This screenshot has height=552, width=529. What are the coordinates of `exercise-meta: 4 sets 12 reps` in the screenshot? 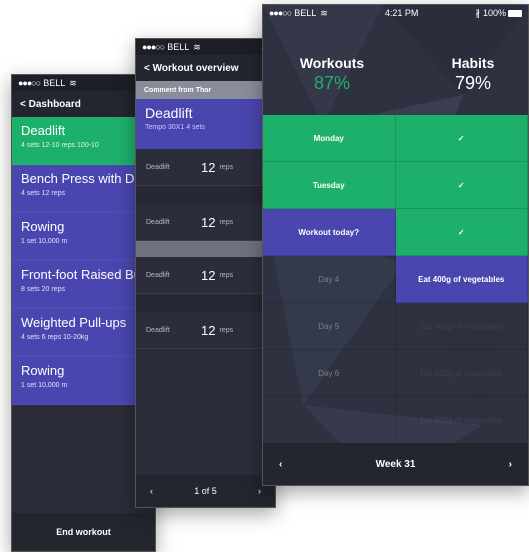 It's located at (43, 193).